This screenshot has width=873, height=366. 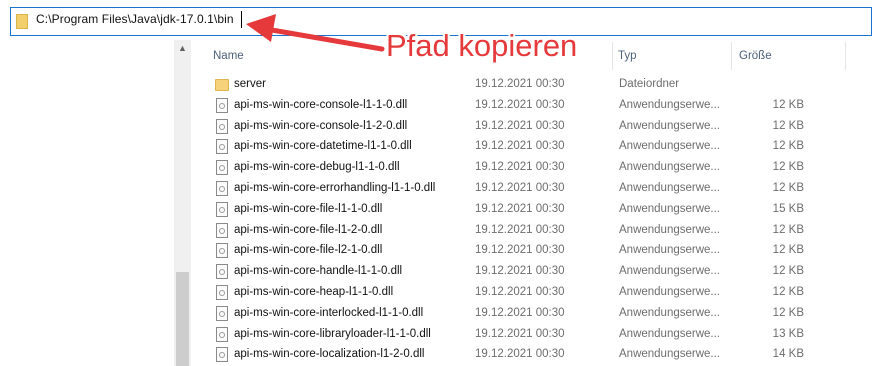 What do you see at coordinates (482, 45) in the screenshot?
I see `annotation-label: Pfad kopieren` at bounding box center [482, 45].